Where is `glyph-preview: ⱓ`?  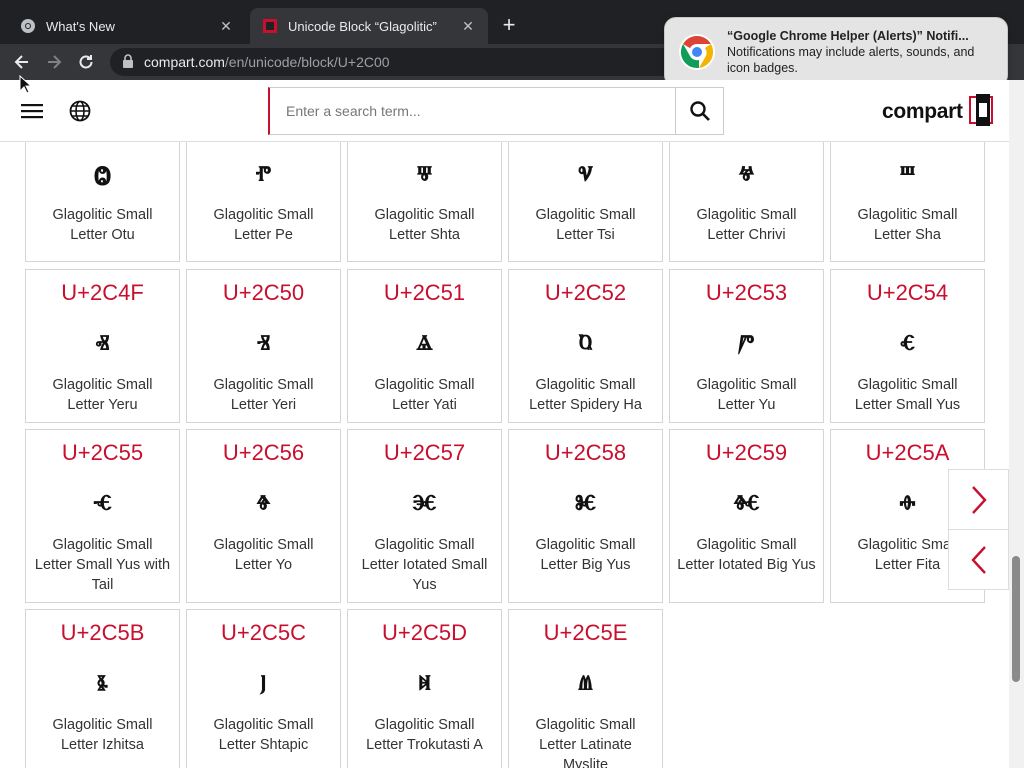 glyph-preview: ⱓ is located at coordinates (746, 344).